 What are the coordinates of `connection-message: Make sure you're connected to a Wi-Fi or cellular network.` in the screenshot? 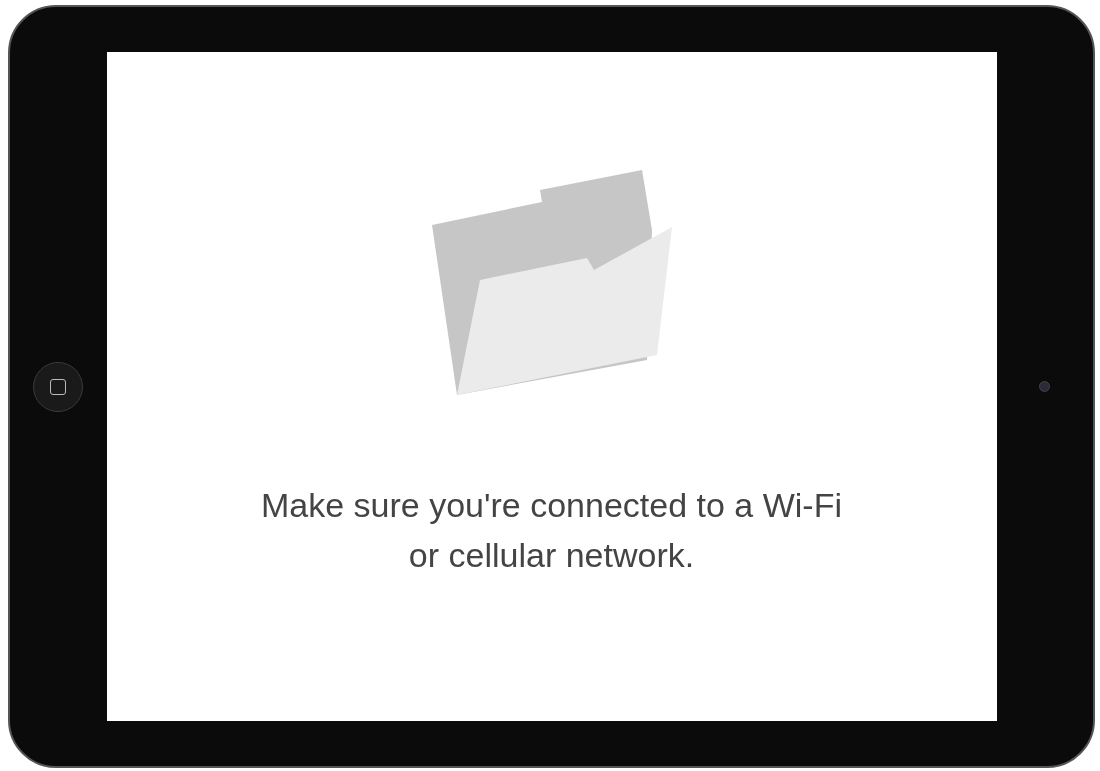 It's located at (551, 530).